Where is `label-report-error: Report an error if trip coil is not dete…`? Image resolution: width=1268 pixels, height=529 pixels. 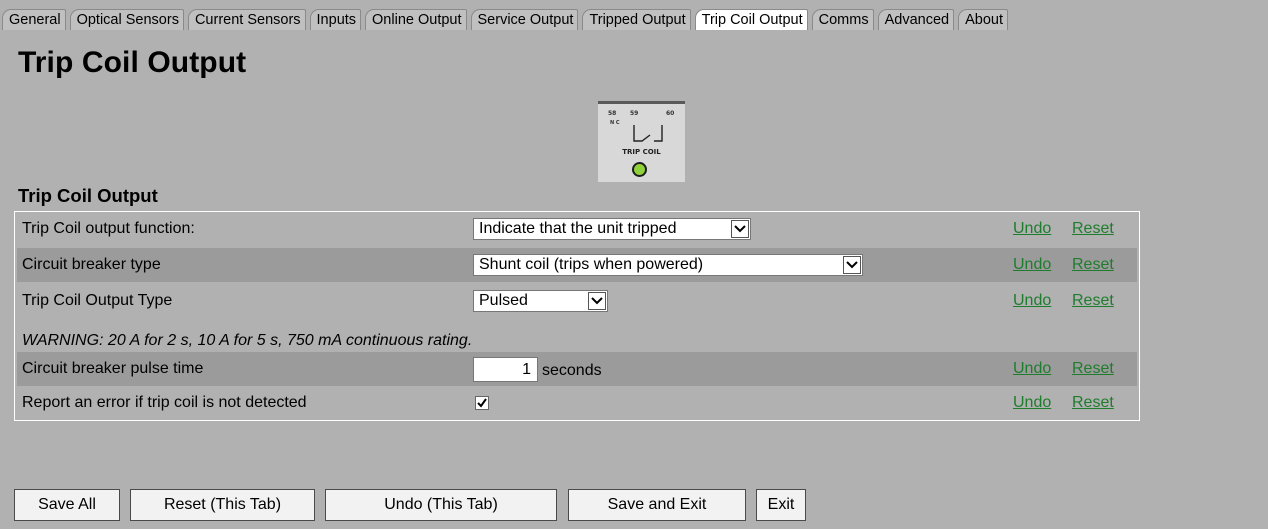
label-report-error: Report an error if trip coil is not dete… is located at coordinates (164, 402).